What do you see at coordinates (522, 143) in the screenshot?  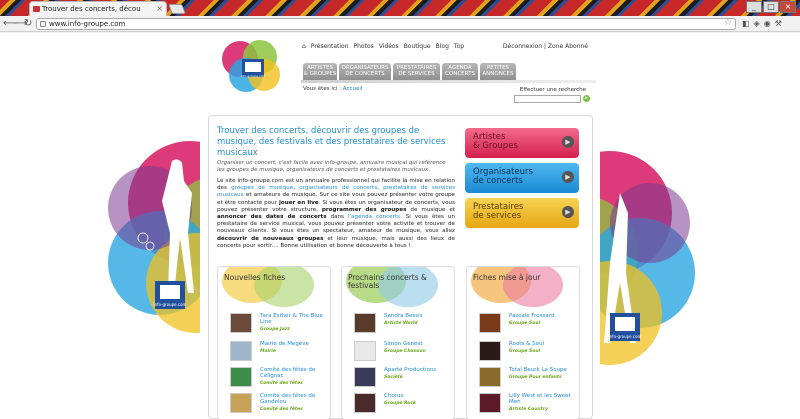 I see `artistes-button: Artistes & Groupes ▶` at bounding box center [522, 143].